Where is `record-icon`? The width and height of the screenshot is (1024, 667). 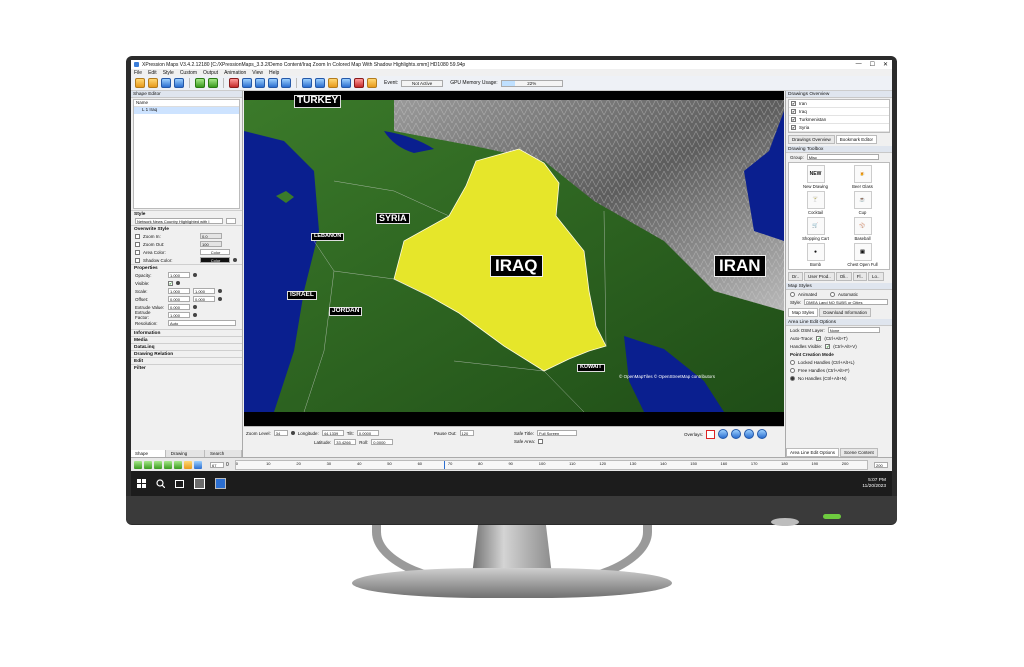
record-icon is located at coordinates (359, 83).